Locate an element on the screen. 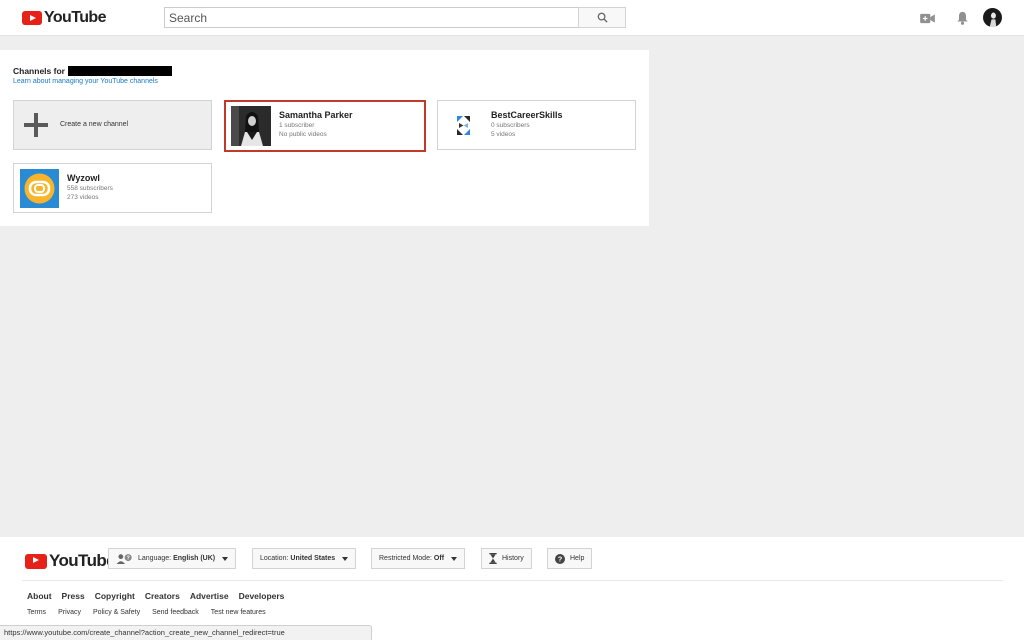  language-value: English (UK) is located at coordinates (194, 558).